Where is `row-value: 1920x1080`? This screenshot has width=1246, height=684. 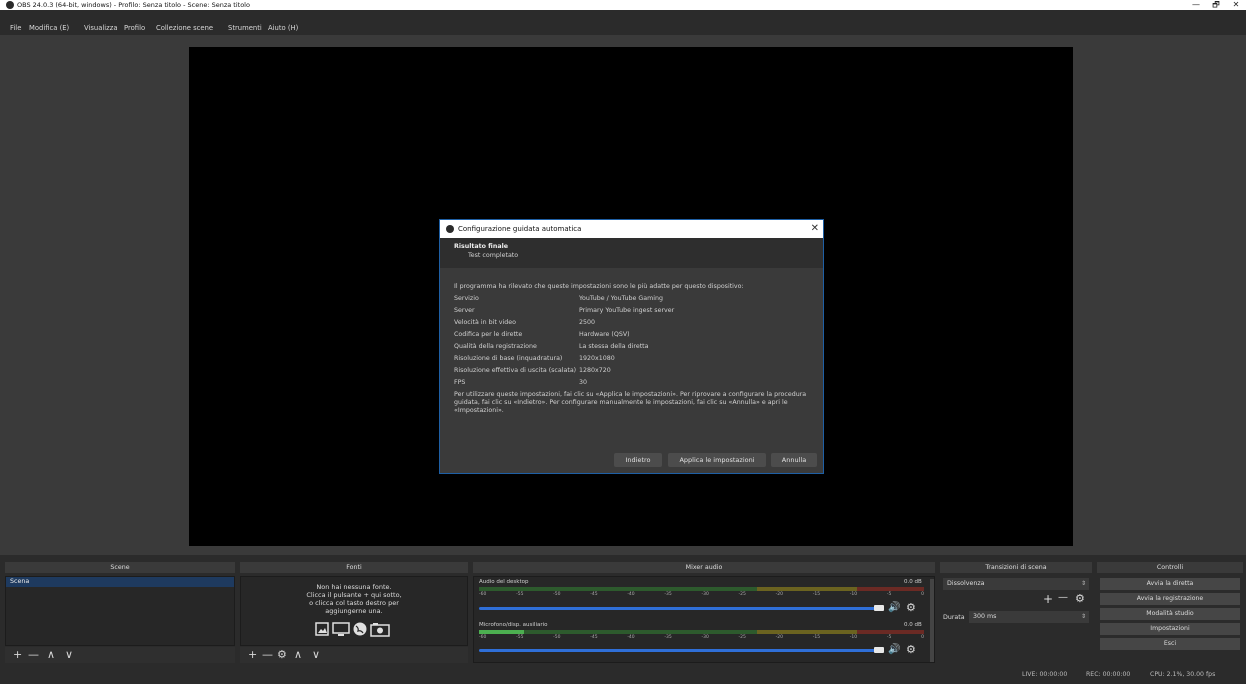 row-value: 1920x1080 is located at coordinates (597, 358).